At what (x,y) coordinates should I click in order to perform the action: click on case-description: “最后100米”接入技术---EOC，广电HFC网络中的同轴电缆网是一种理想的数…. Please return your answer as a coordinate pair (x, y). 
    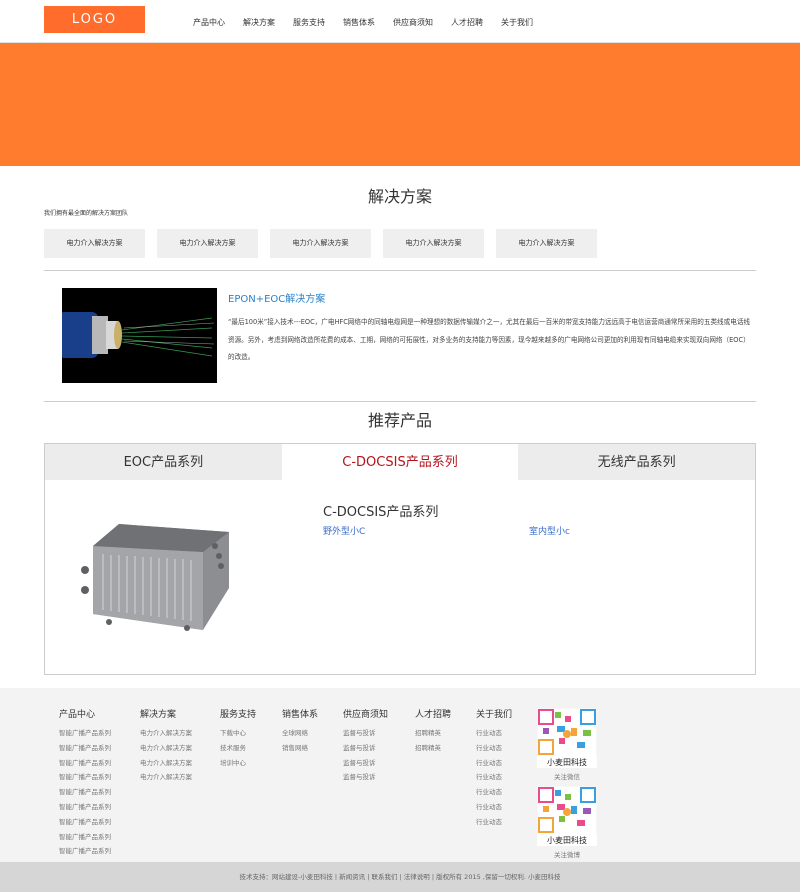
    Looking at the image, I should click on (489, 339).